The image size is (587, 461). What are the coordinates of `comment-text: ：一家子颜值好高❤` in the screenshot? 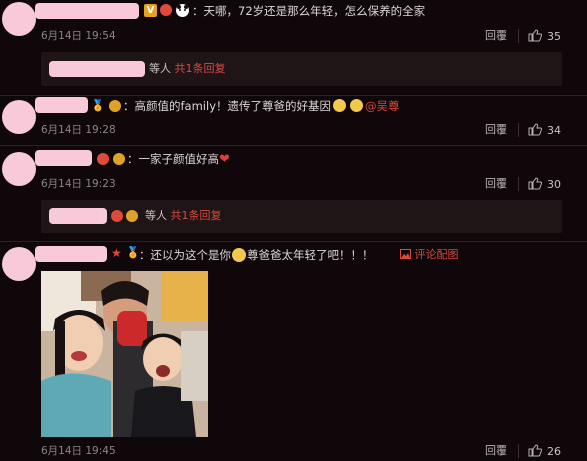 It's located at (178, 159).